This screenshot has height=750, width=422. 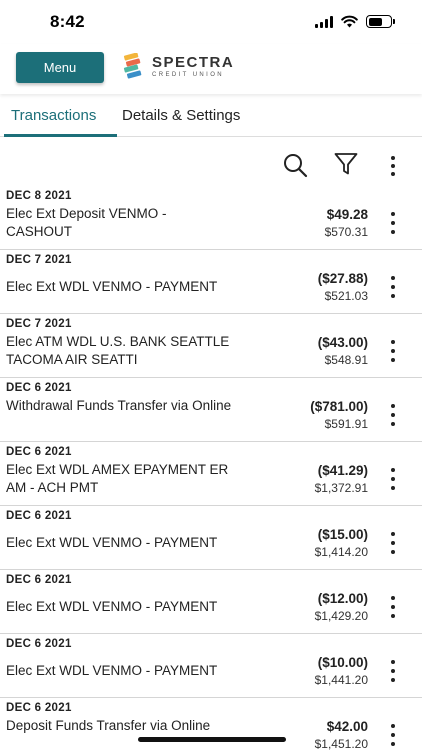 I want to click on transaction-amount: ($43.00), so click(x=342, y=342).